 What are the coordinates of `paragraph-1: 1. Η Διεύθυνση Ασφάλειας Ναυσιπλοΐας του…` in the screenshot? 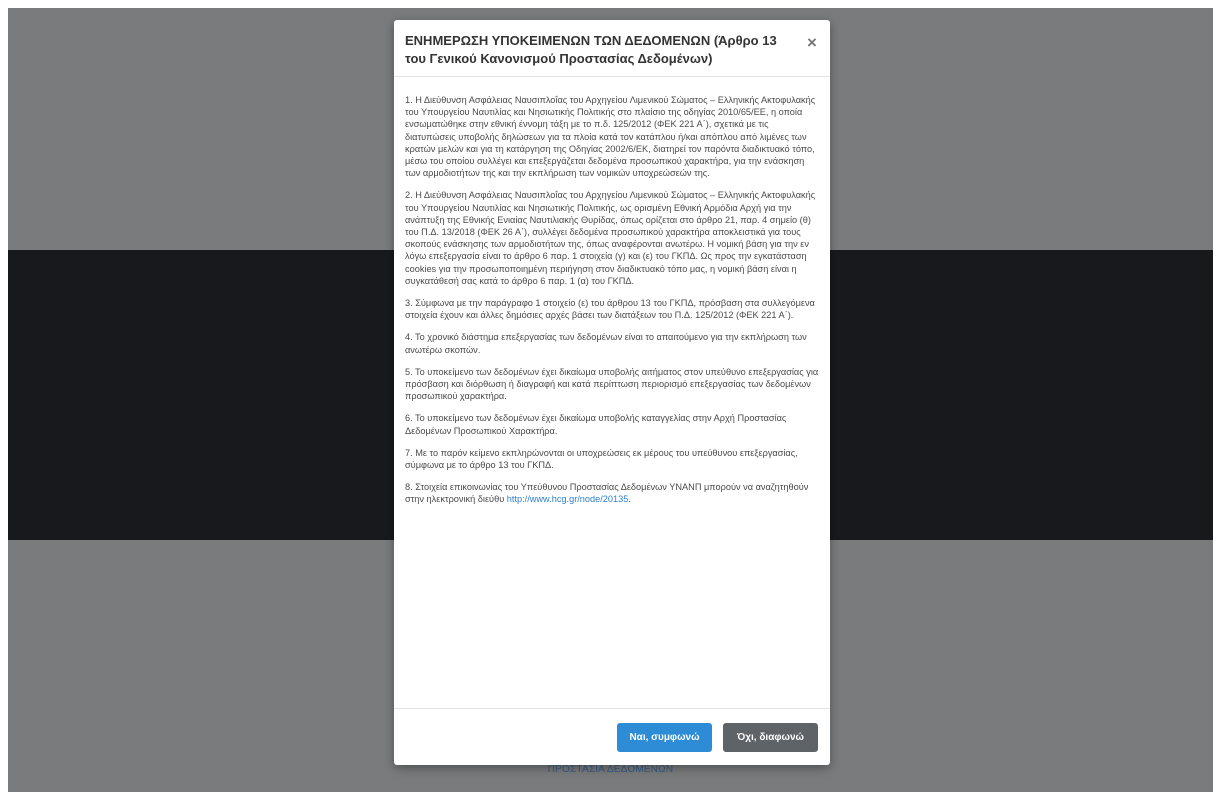 It's located at (610, 137).